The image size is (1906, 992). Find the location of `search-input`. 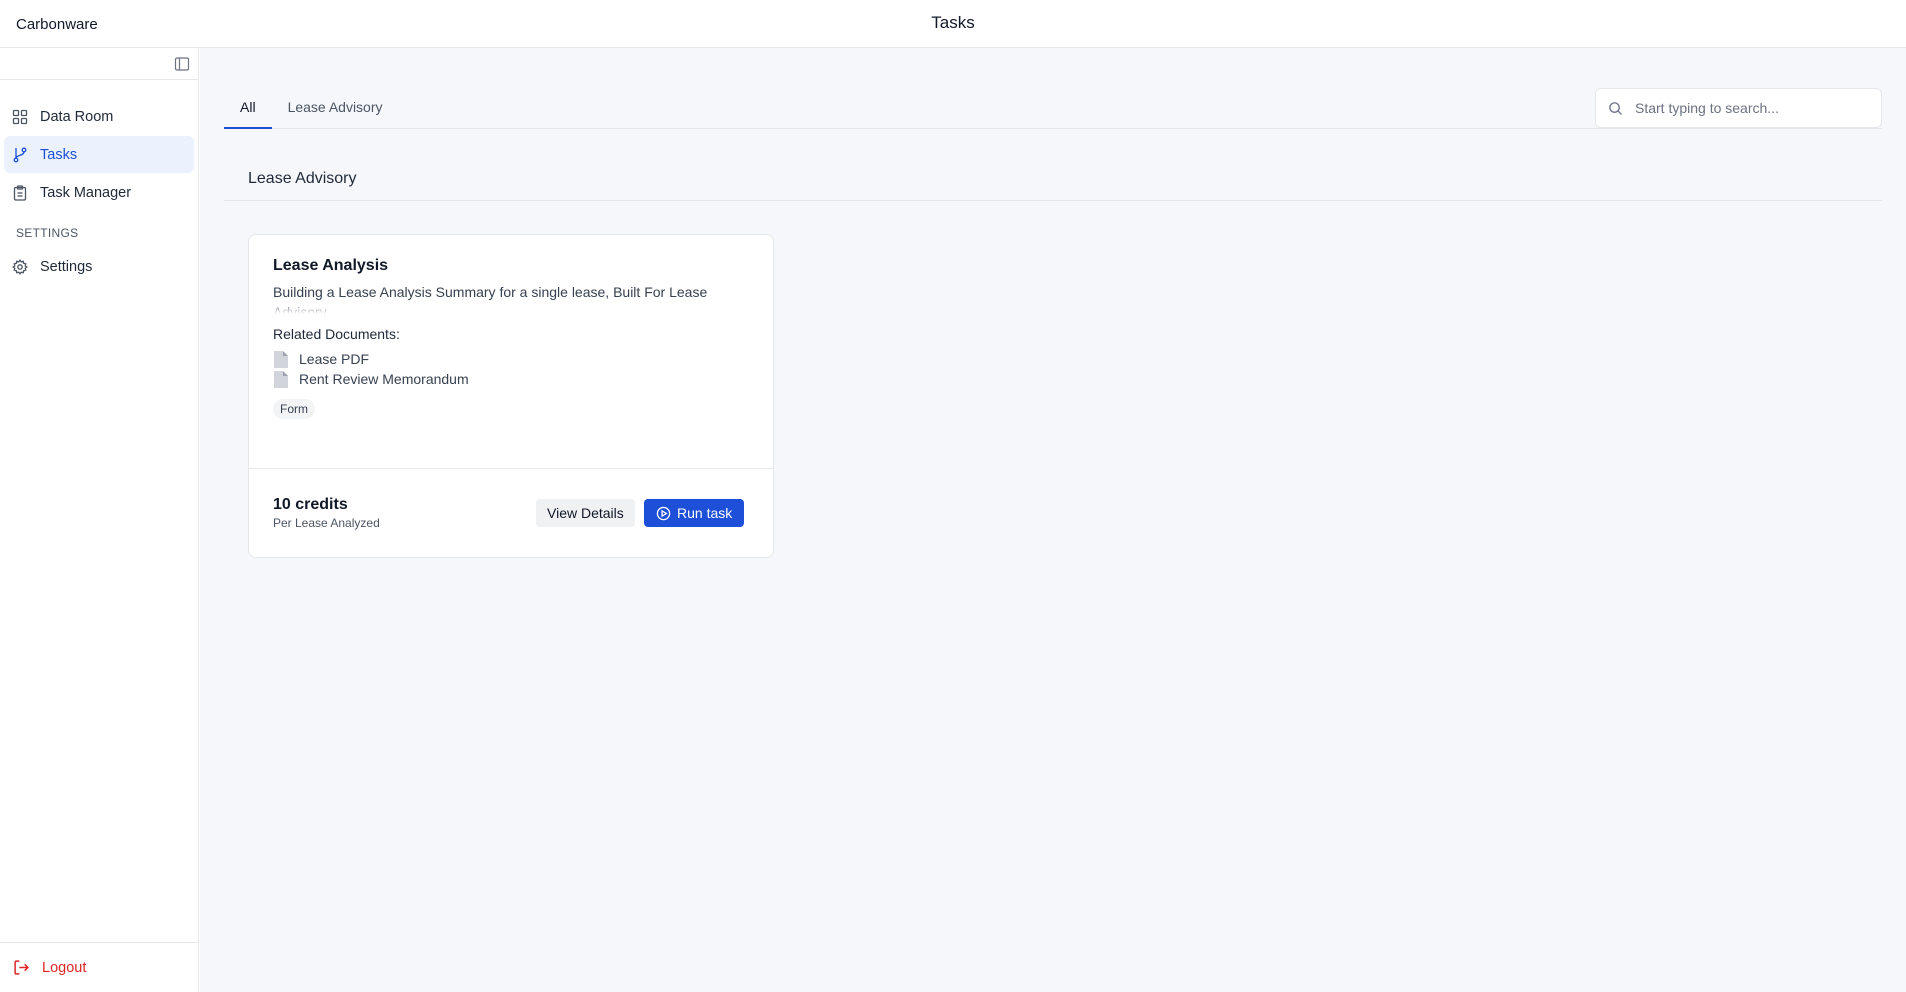

search-input is located at coordinates (1750, 108).